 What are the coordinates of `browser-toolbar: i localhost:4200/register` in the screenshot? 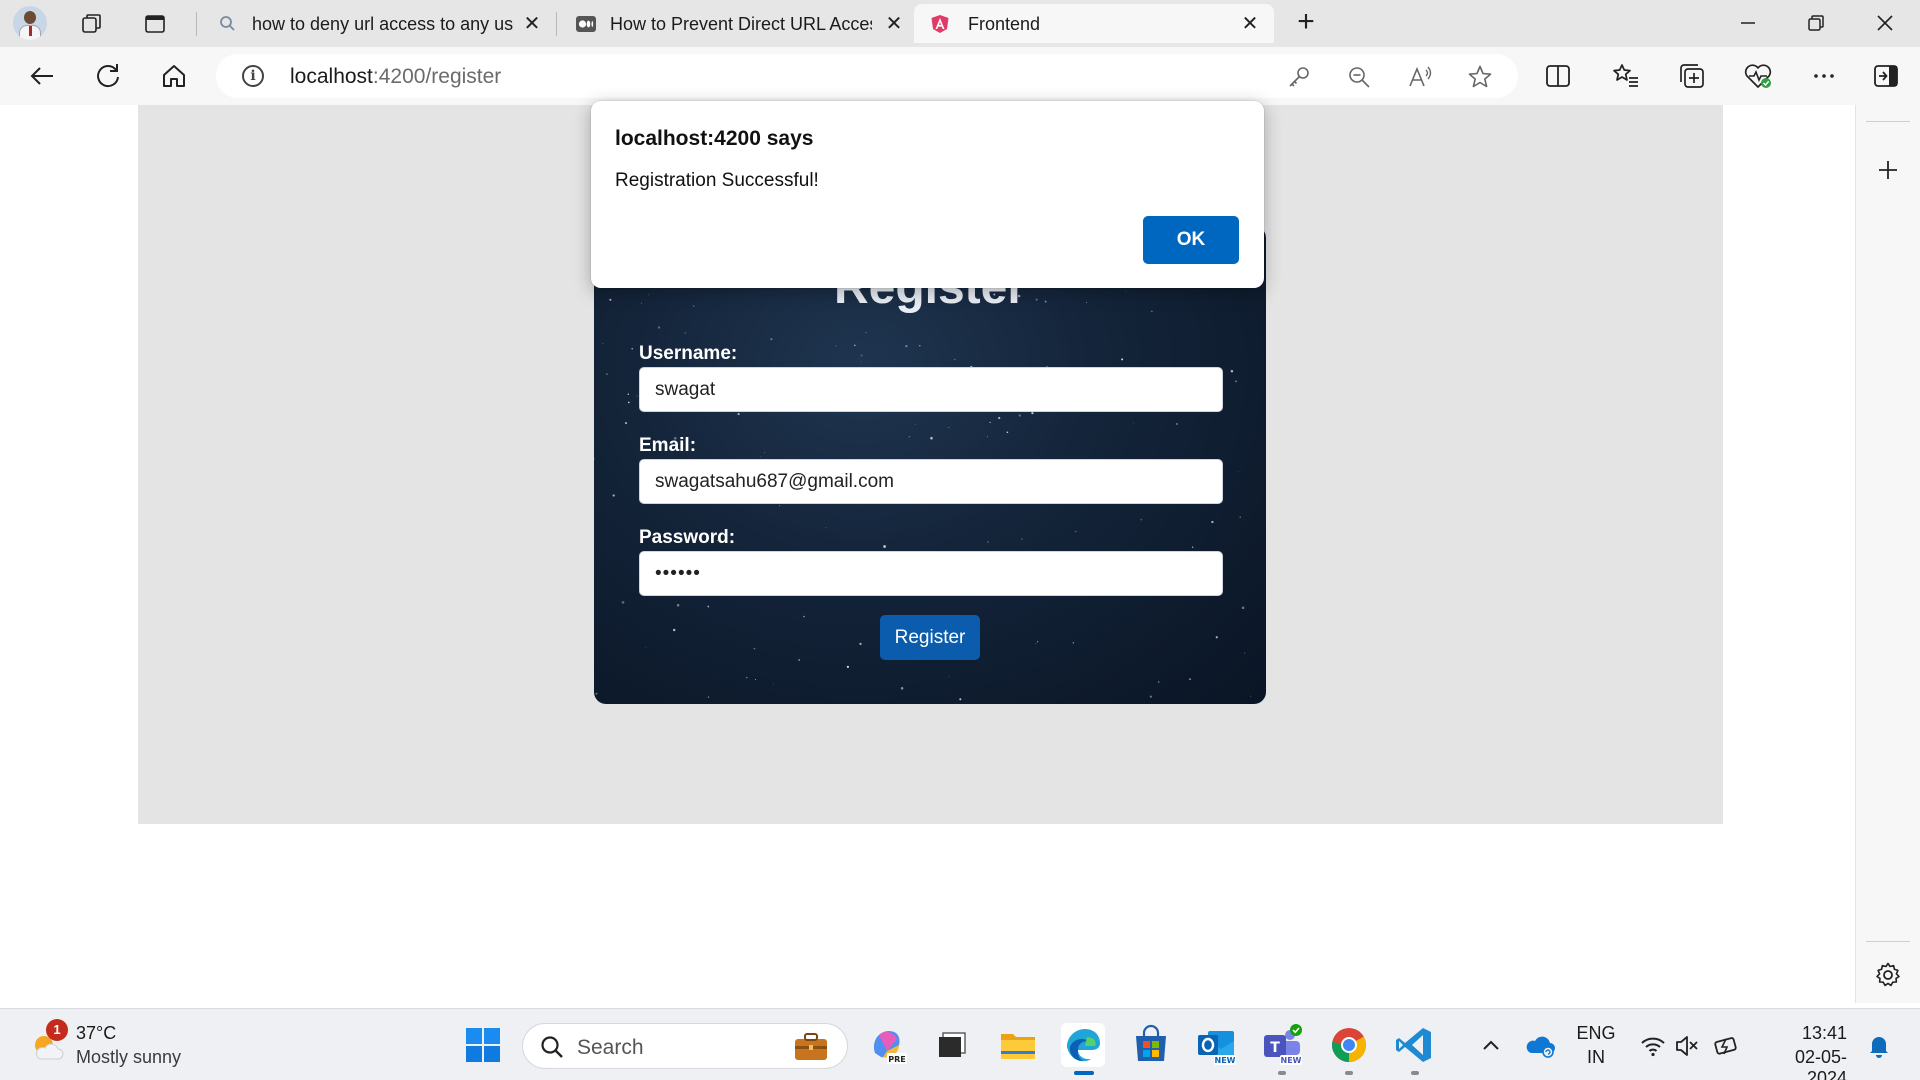 It's located at (960, 76).